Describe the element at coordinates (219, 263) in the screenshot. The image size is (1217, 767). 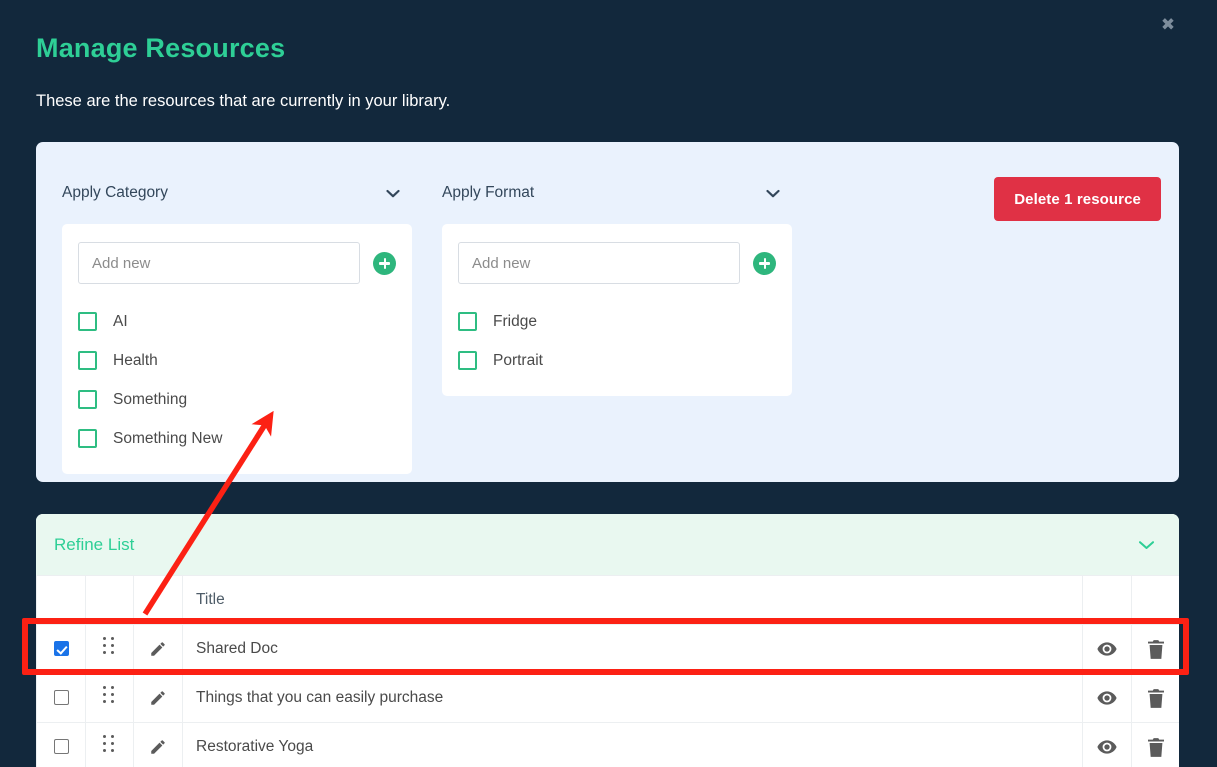
I see `add-category-input` at that location.